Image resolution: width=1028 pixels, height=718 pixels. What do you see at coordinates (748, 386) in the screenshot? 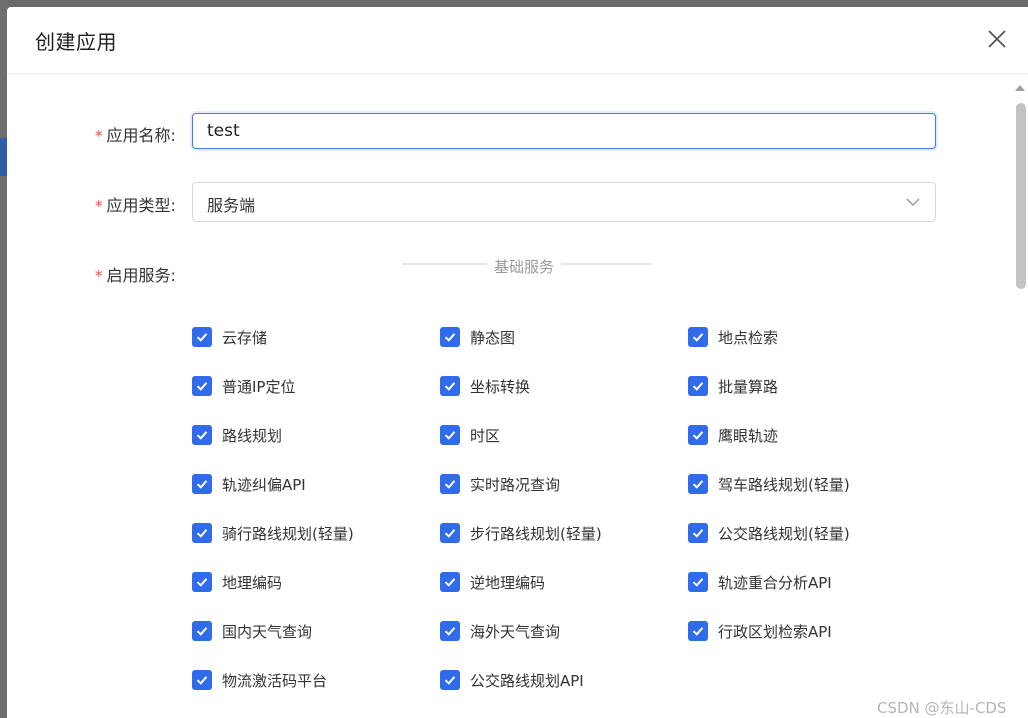
I see `service-label: 批量算路` at bounding box center [748, 386].